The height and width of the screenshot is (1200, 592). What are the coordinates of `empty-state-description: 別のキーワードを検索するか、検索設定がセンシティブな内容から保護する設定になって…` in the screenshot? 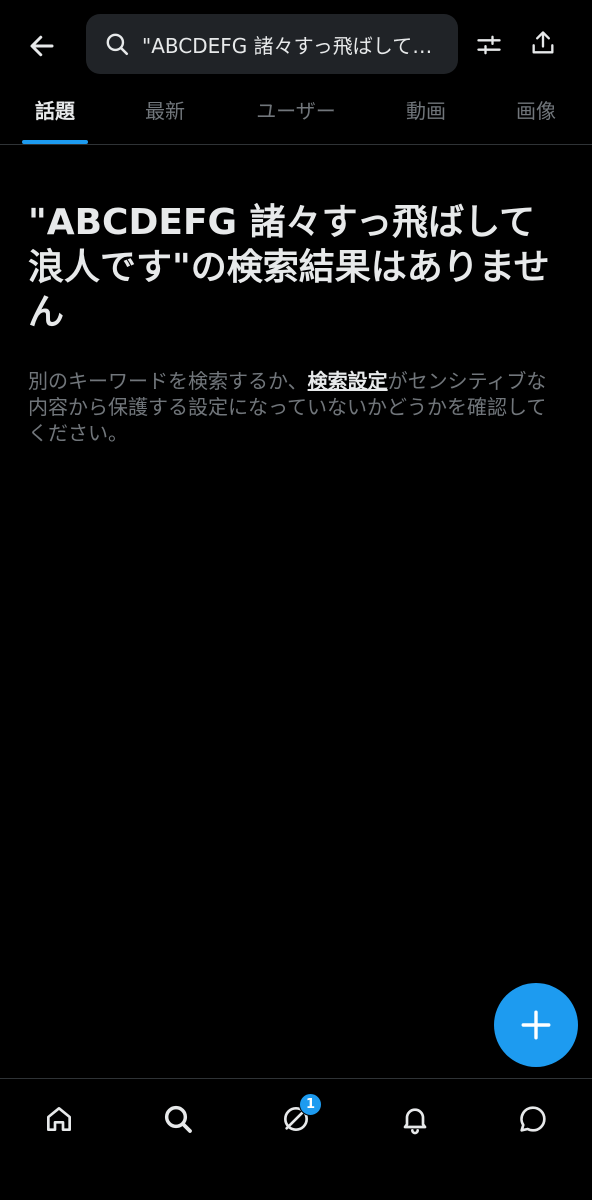 It's located at (295, 407).